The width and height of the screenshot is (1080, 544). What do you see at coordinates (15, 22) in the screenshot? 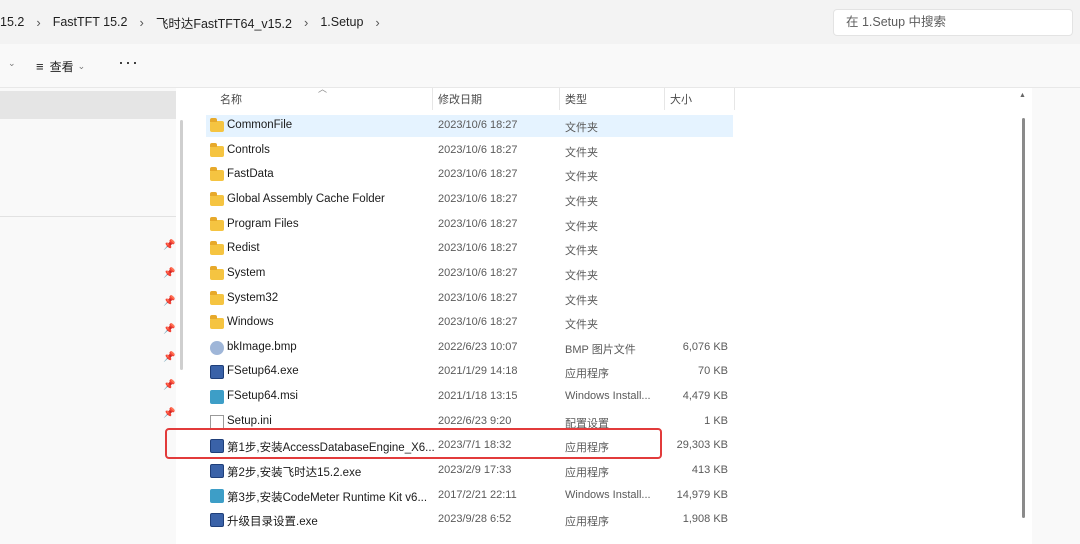
I see `breadcrumb-item: 15.2` at bounding box center [15, 22].